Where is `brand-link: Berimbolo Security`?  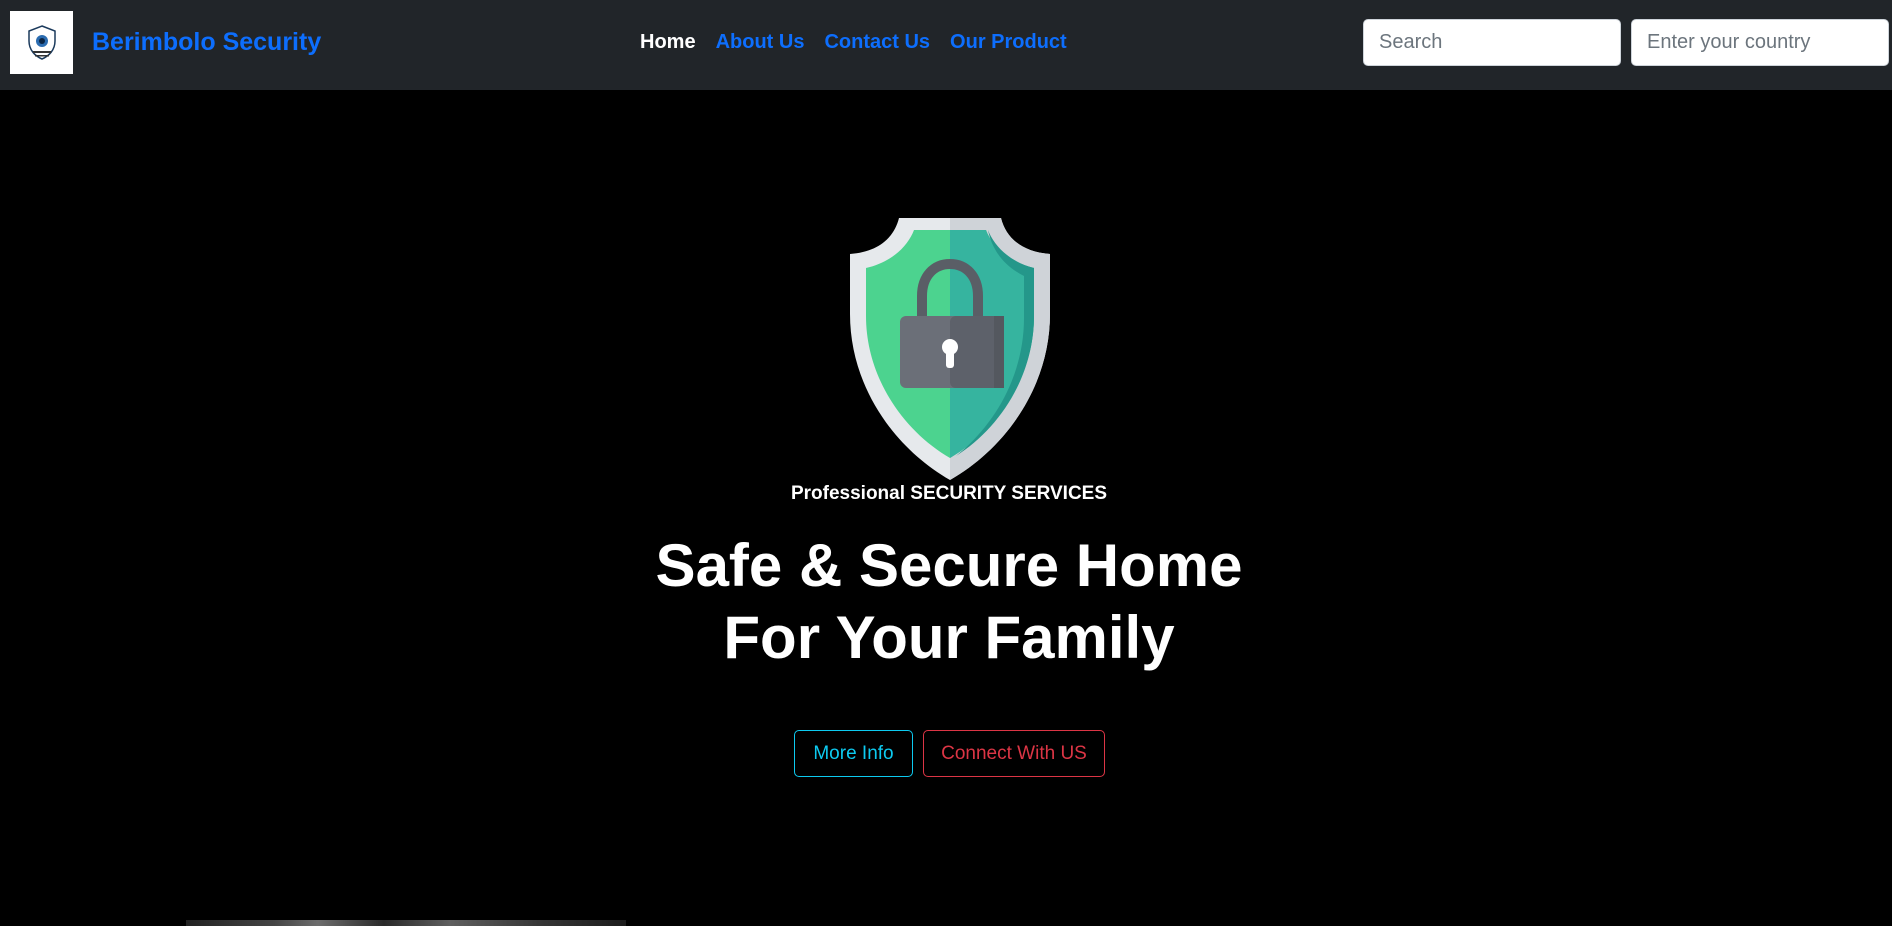 brand-link: Berimbolo Security is located at coordinates (206, 42).